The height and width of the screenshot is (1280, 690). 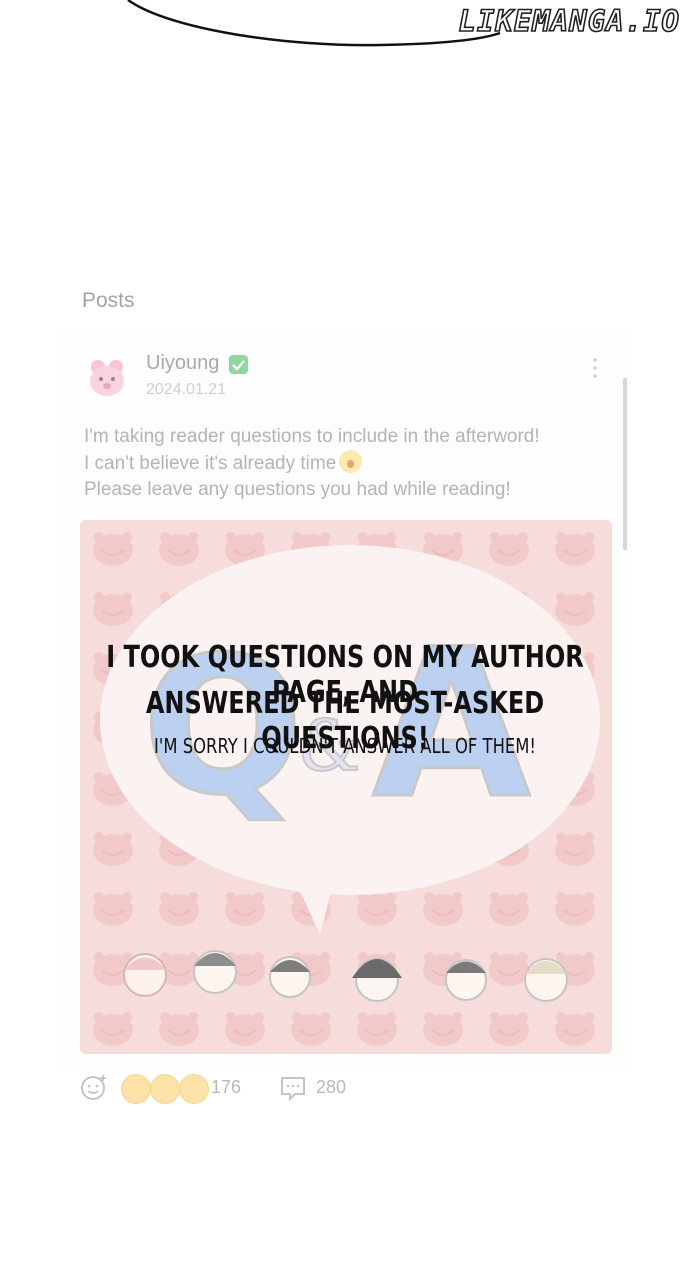 What do you see at coordinates (331, 1087) in the screenshot?
I see `comment-count: 280` at bounding box center [331, 1087].